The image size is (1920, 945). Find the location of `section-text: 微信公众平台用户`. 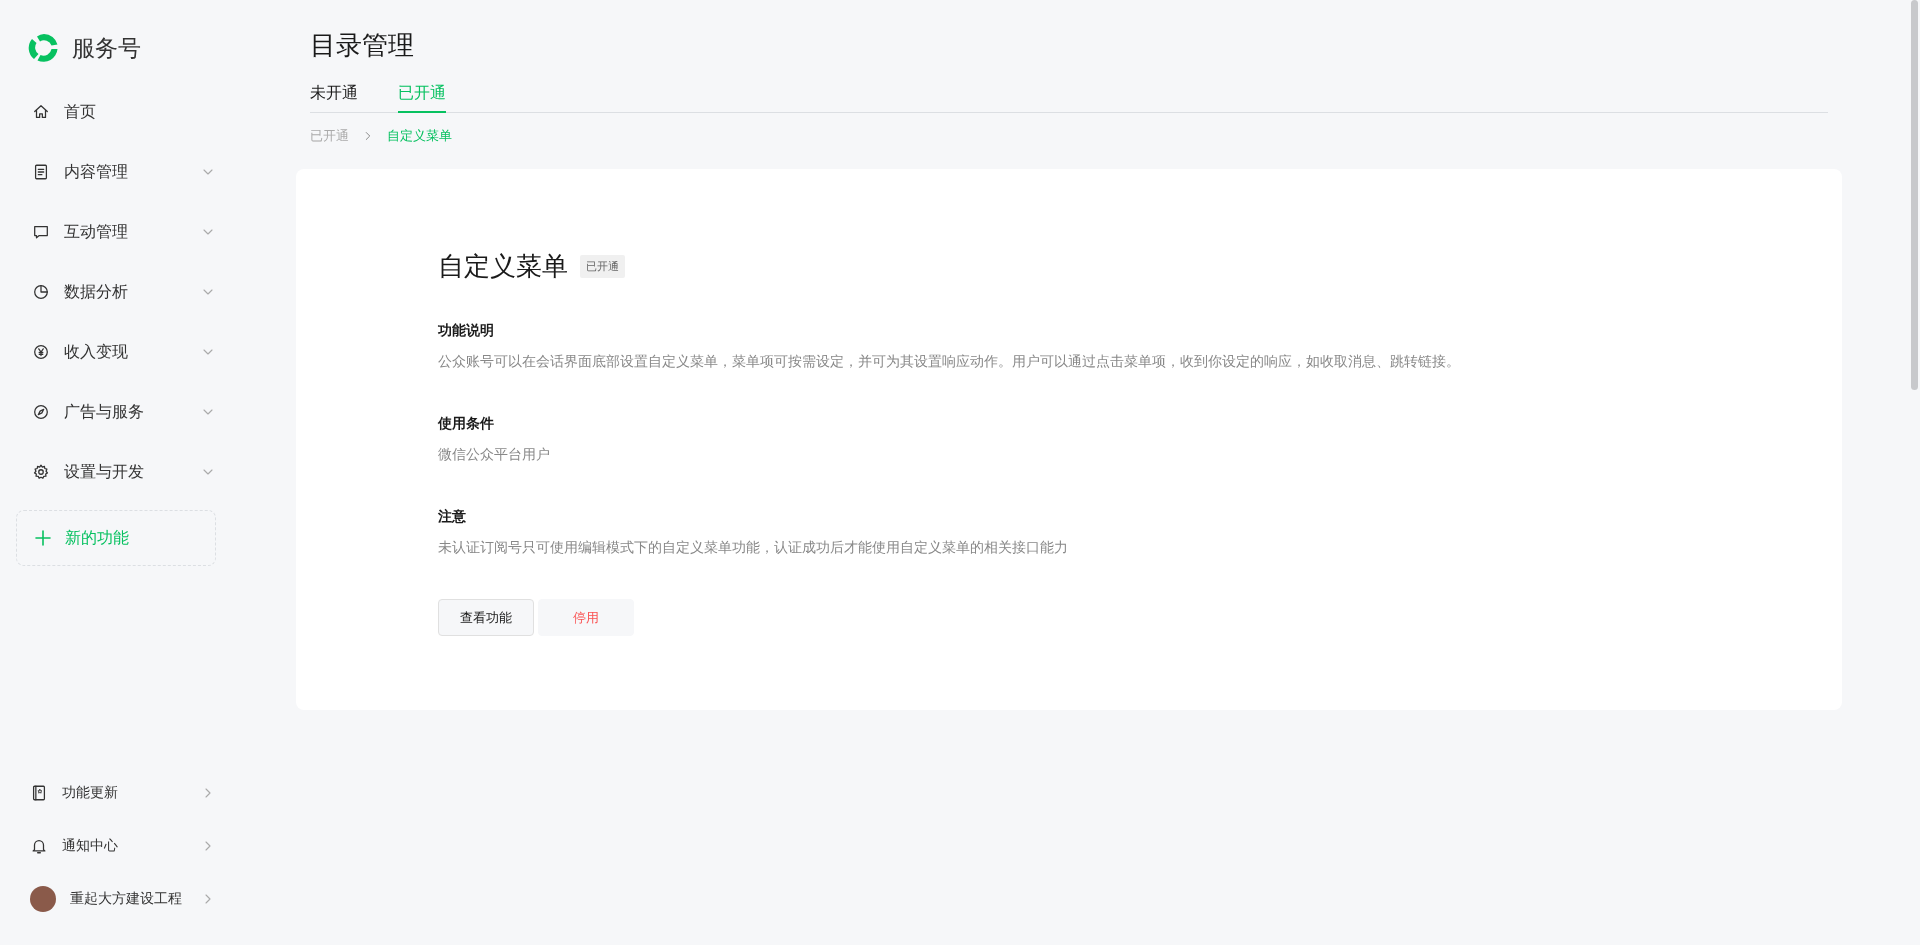

section-text: 微信公众平台用户 is located at coordinates (494, 455).